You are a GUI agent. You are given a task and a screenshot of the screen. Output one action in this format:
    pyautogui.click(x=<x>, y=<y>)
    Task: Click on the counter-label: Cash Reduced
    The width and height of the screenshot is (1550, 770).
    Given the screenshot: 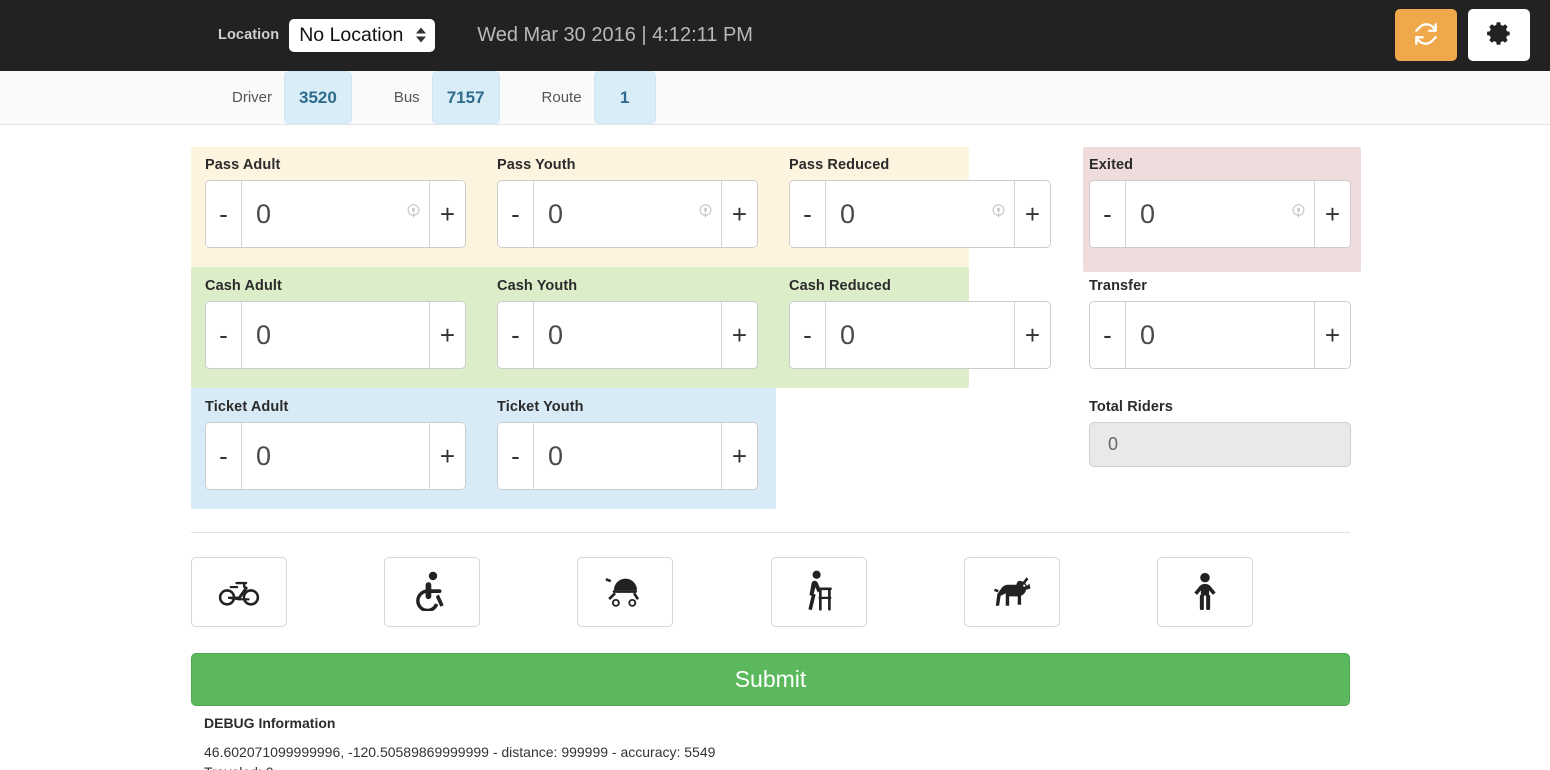 What is the action you would take?
    pyautogui.click(x=840, y=286)
    